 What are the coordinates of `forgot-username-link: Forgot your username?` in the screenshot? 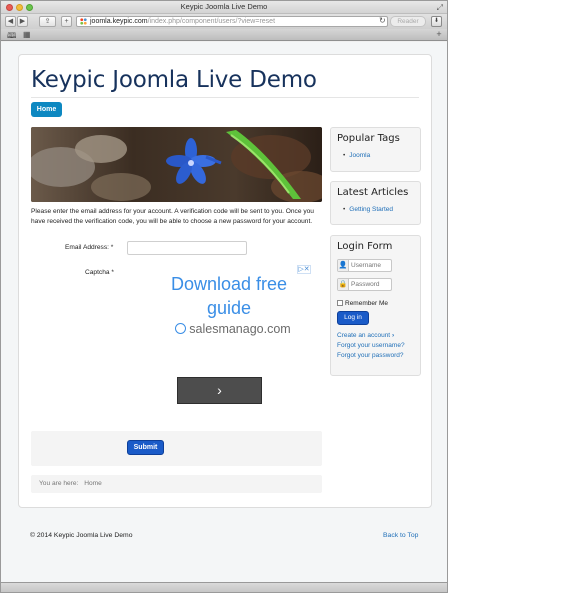 It's located at (371, 345).